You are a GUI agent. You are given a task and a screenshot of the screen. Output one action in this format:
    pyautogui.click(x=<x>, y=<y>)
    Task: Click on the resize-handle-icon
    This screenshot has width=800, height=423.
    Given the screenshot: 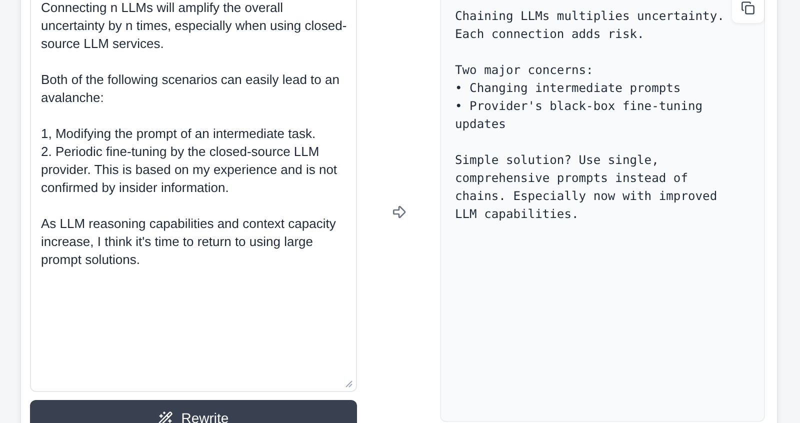 What is the action you would take?
    pyautogui.click(x=349, y=384)
    